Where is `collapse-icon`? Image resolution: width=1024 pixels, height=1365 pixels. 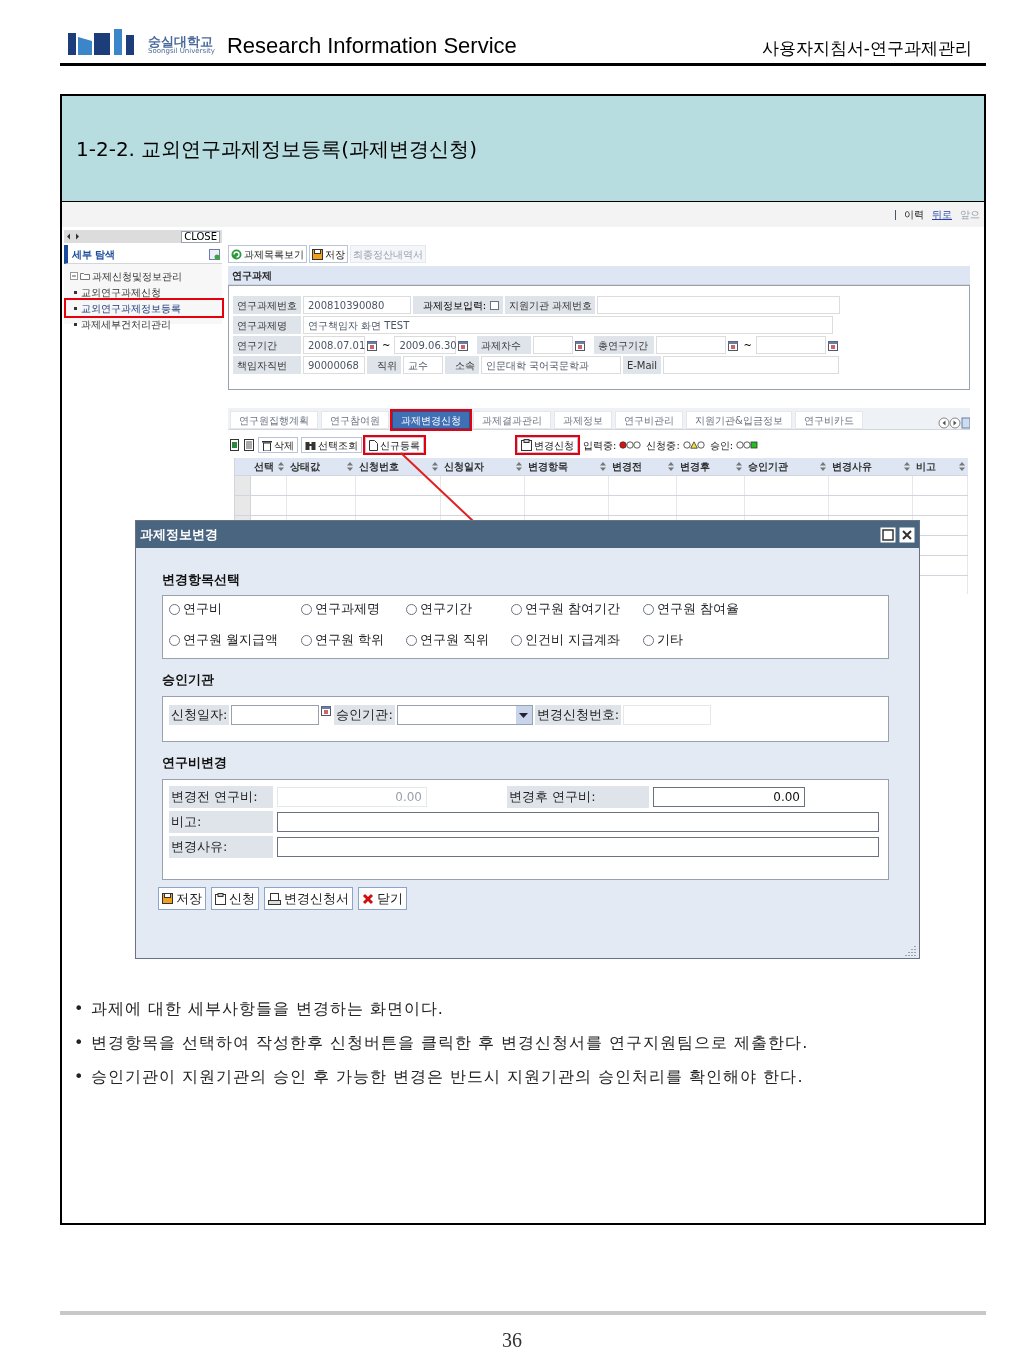 collapse-icon is located at coordinates (74, 276).